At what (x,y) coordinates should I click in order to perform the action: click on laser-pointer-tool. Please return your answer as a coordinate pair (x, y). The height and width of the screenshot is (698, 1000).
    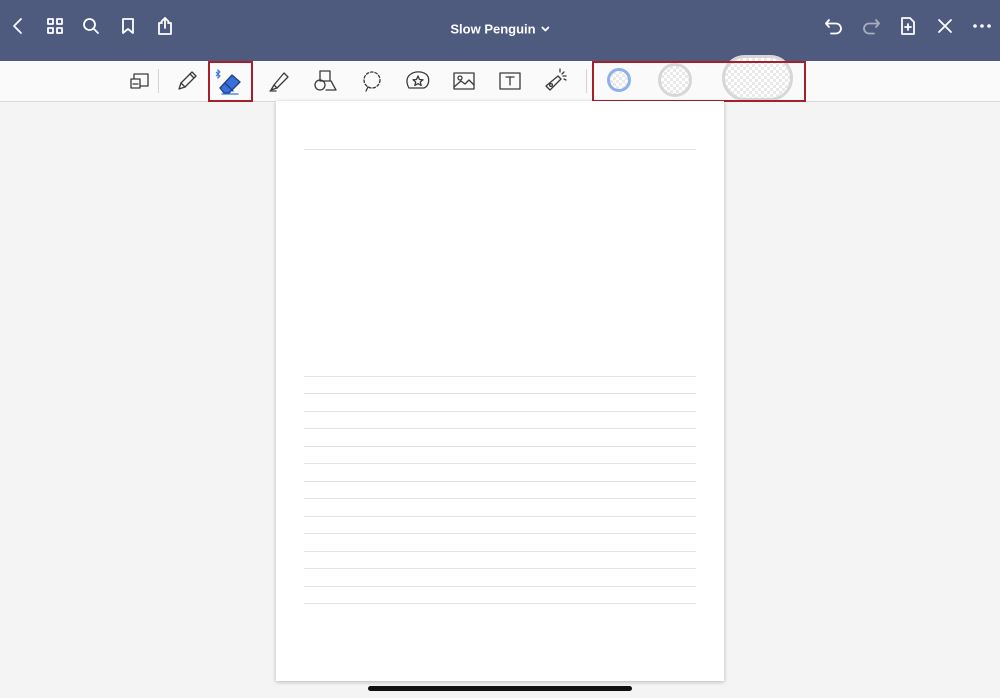
    Looking at the image, I should click on (555, 81).